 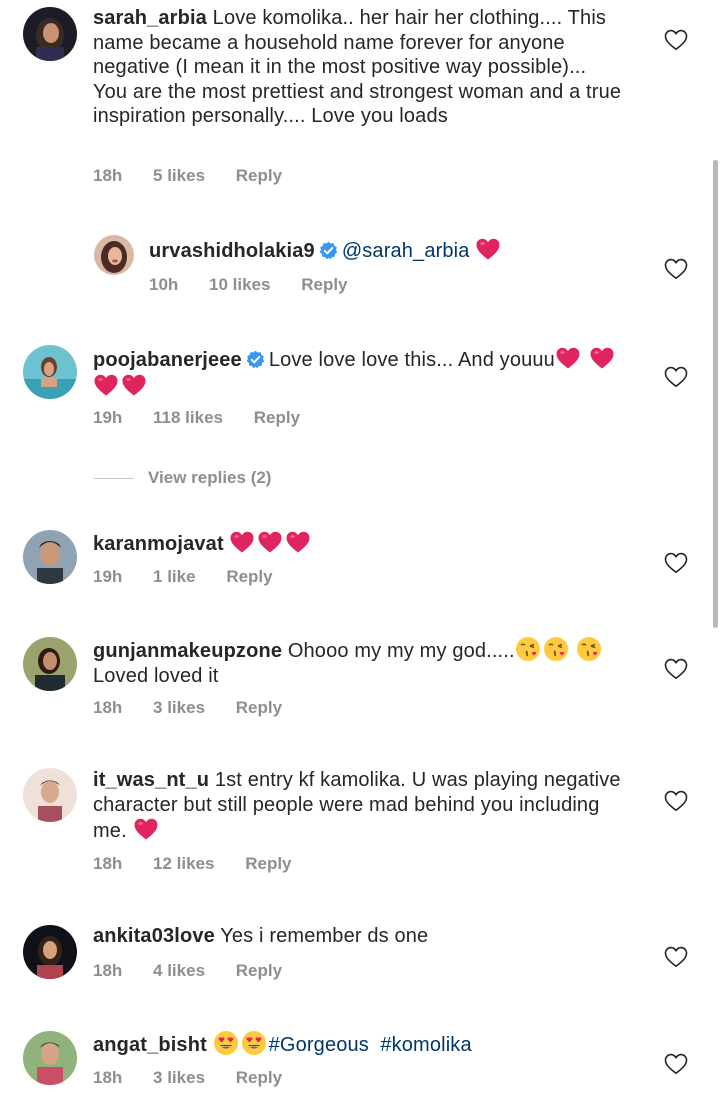 I want to click on comment-meta: 10h 10 likes Reply, so click(x=261, y=285).